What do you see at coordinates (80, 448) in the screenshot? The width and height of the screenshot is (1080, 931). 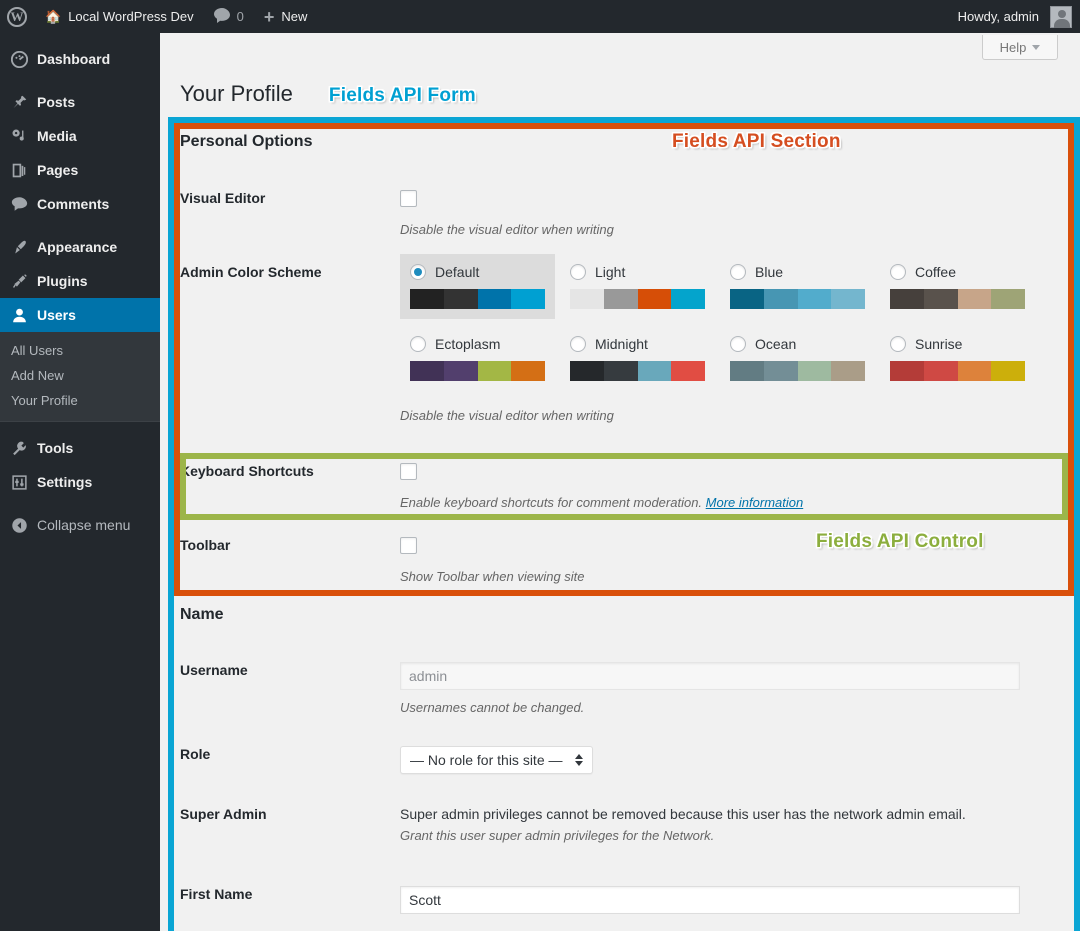 I see `sidebar-item-tools: Tools` at bounding box center [80, 448].